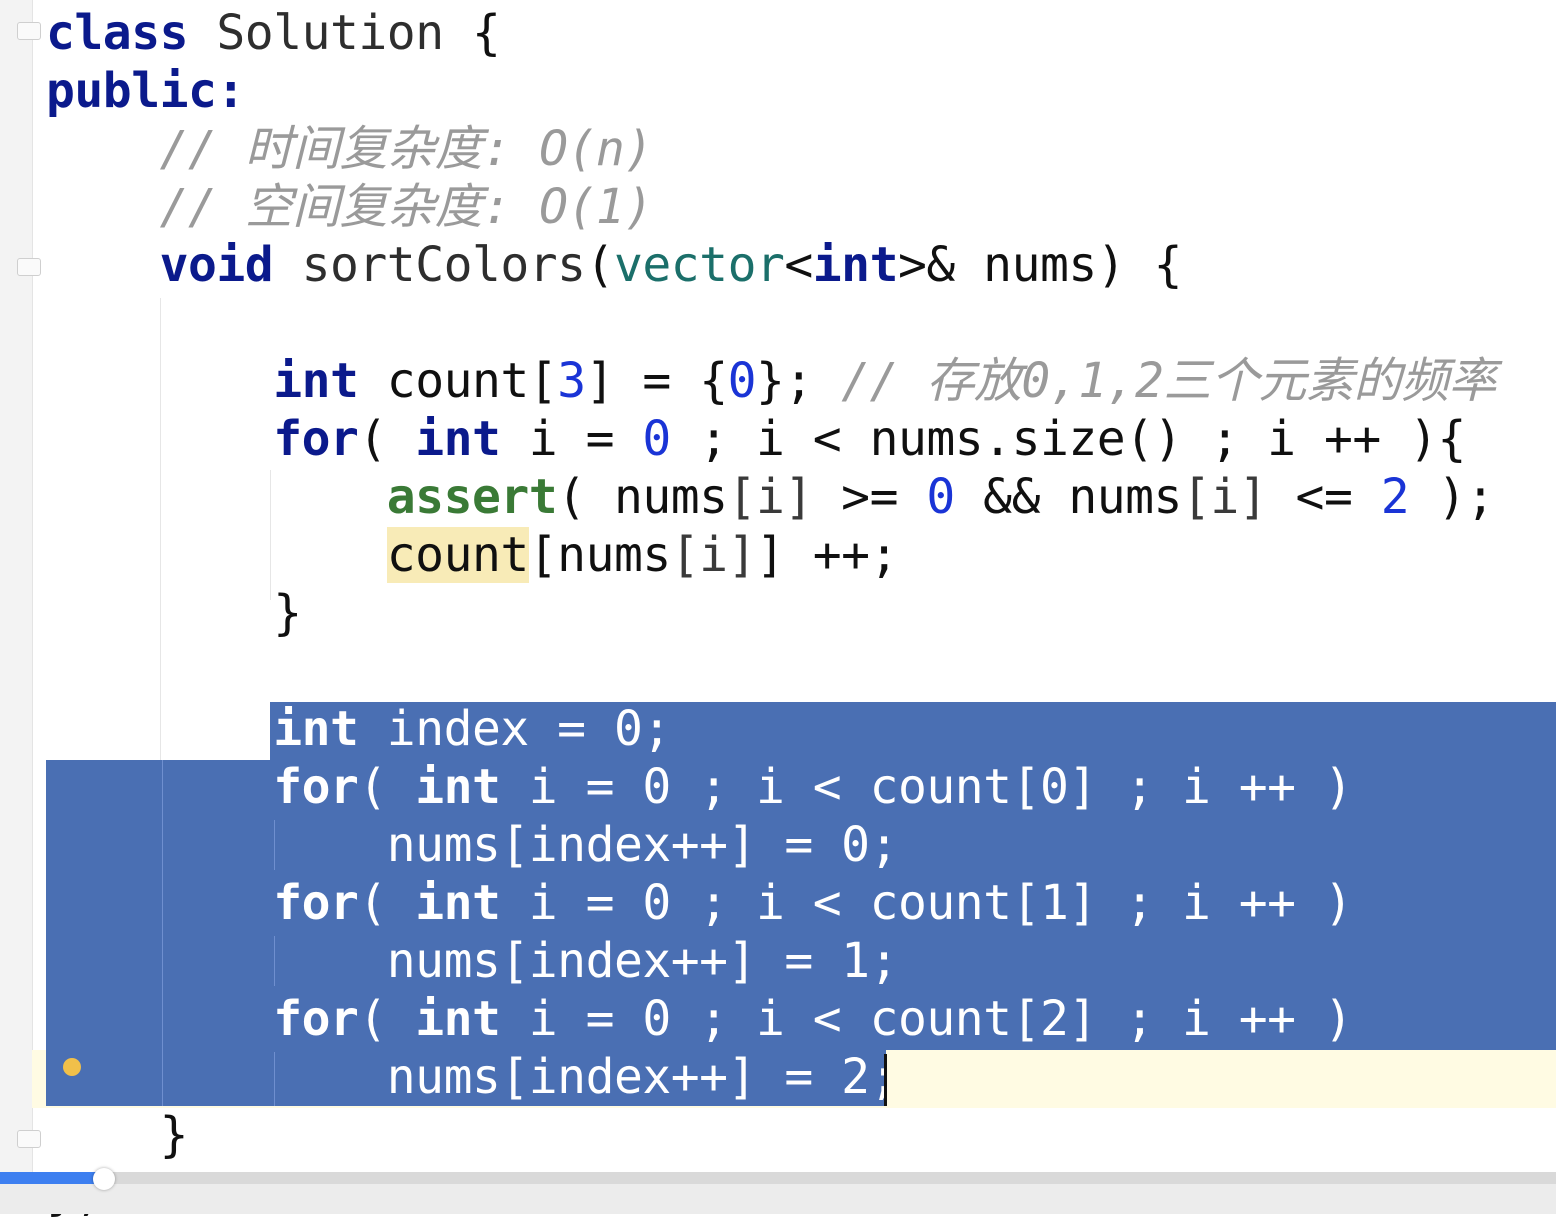  Describe the element at coordinates (358, 729) in the screenshot. I see `code-line-13: int index = 0;` at that location.